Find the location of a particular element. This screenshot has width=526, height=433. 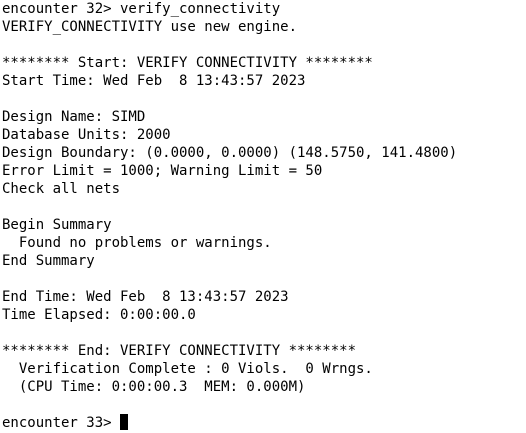

terminal-line-check-nets: Check all nets is located at coordinates (61, 189).